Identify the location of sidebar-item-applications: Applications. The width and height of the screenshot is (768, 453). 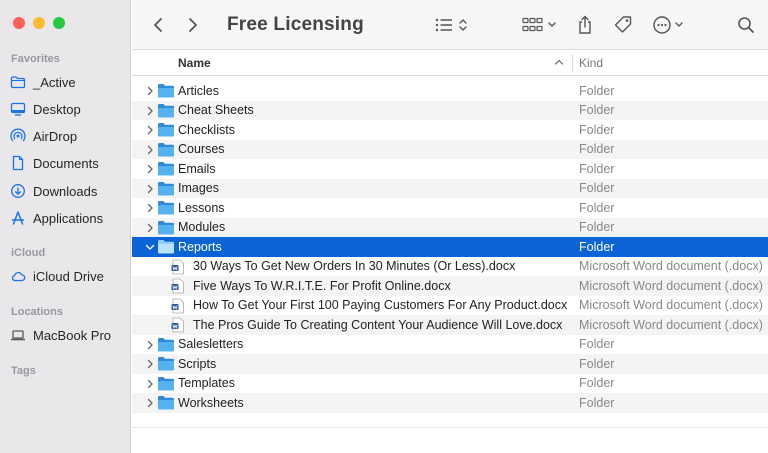
(56, 218).